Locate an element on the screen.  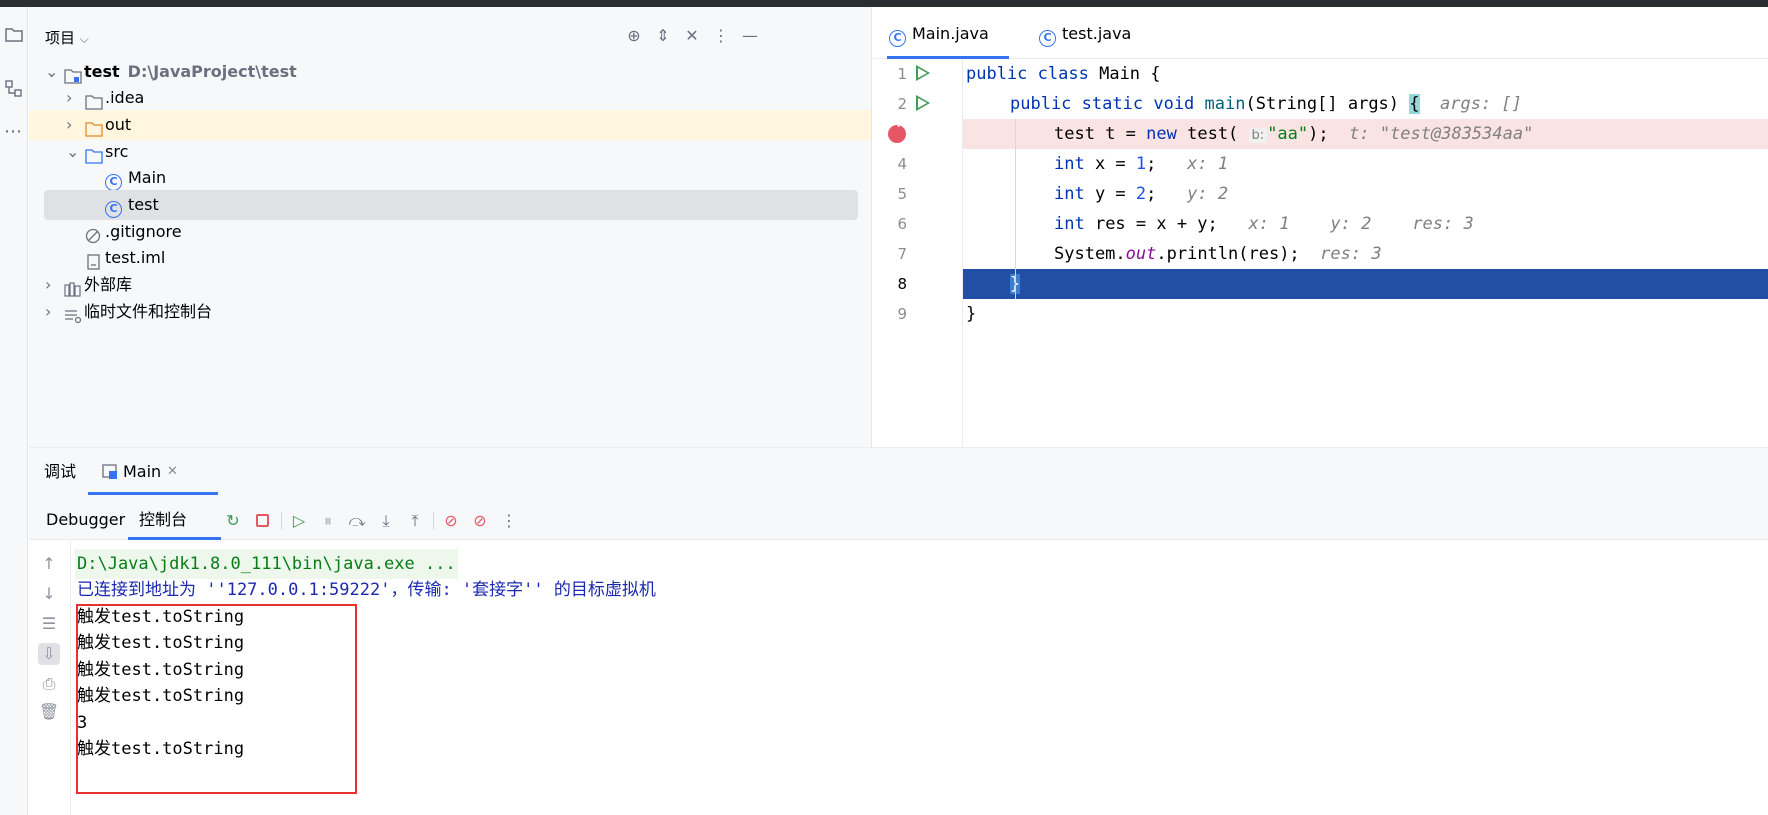
tree-item-test-class: Ctest is located at coordinates (451, 205).